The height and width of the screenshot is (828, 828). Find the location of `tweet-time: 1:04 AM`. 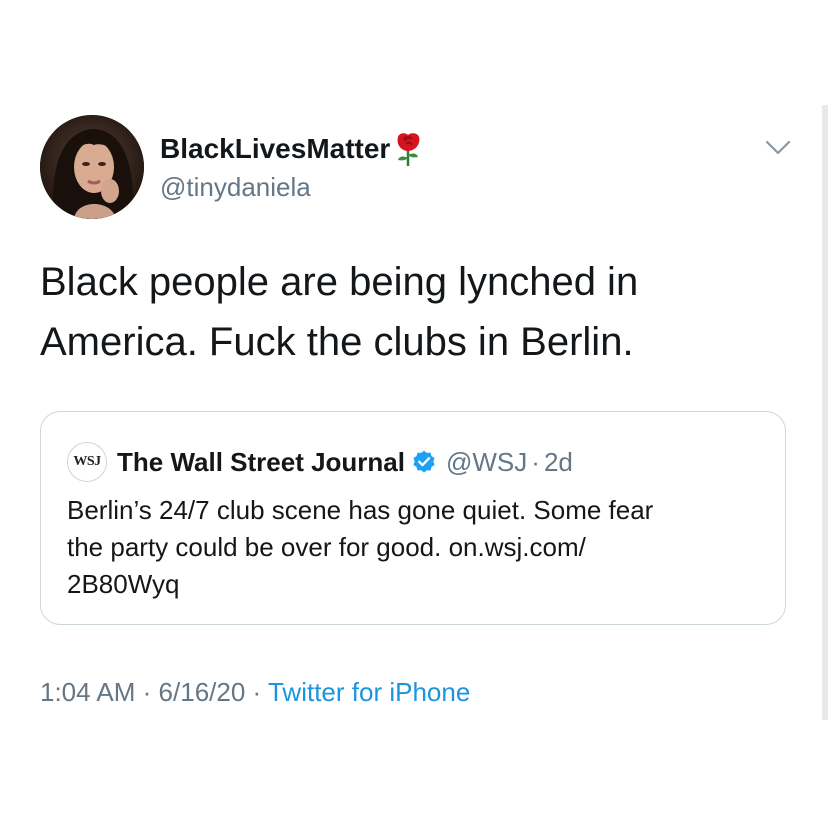

tweet-time: 1:04 AM is located at coordinates (88, 692).